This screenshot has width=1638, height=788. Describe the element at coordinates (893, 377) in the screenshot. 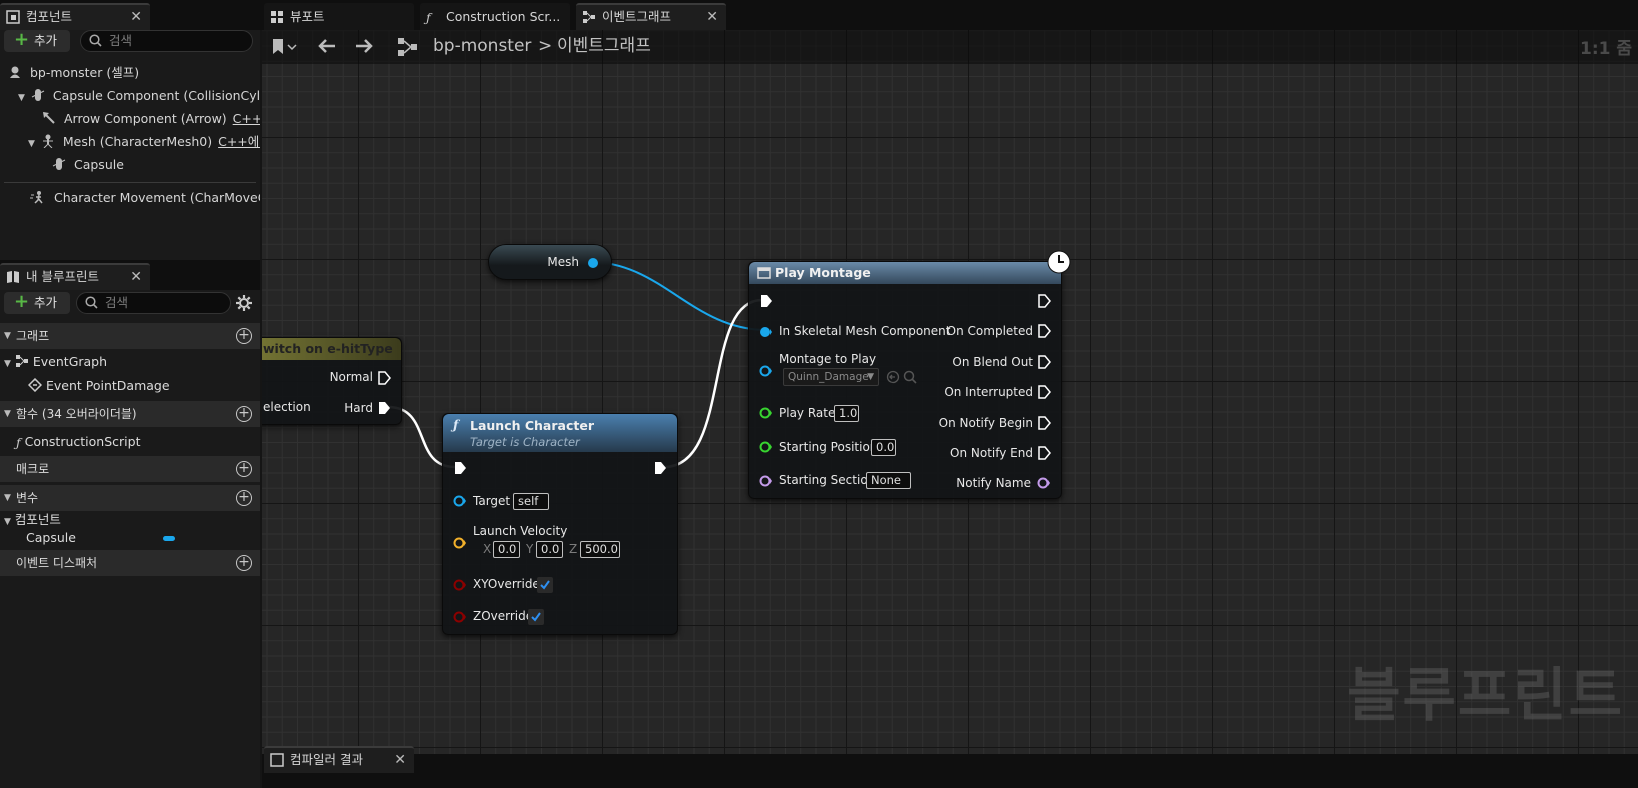

I see `use-selected-icon` at that location.